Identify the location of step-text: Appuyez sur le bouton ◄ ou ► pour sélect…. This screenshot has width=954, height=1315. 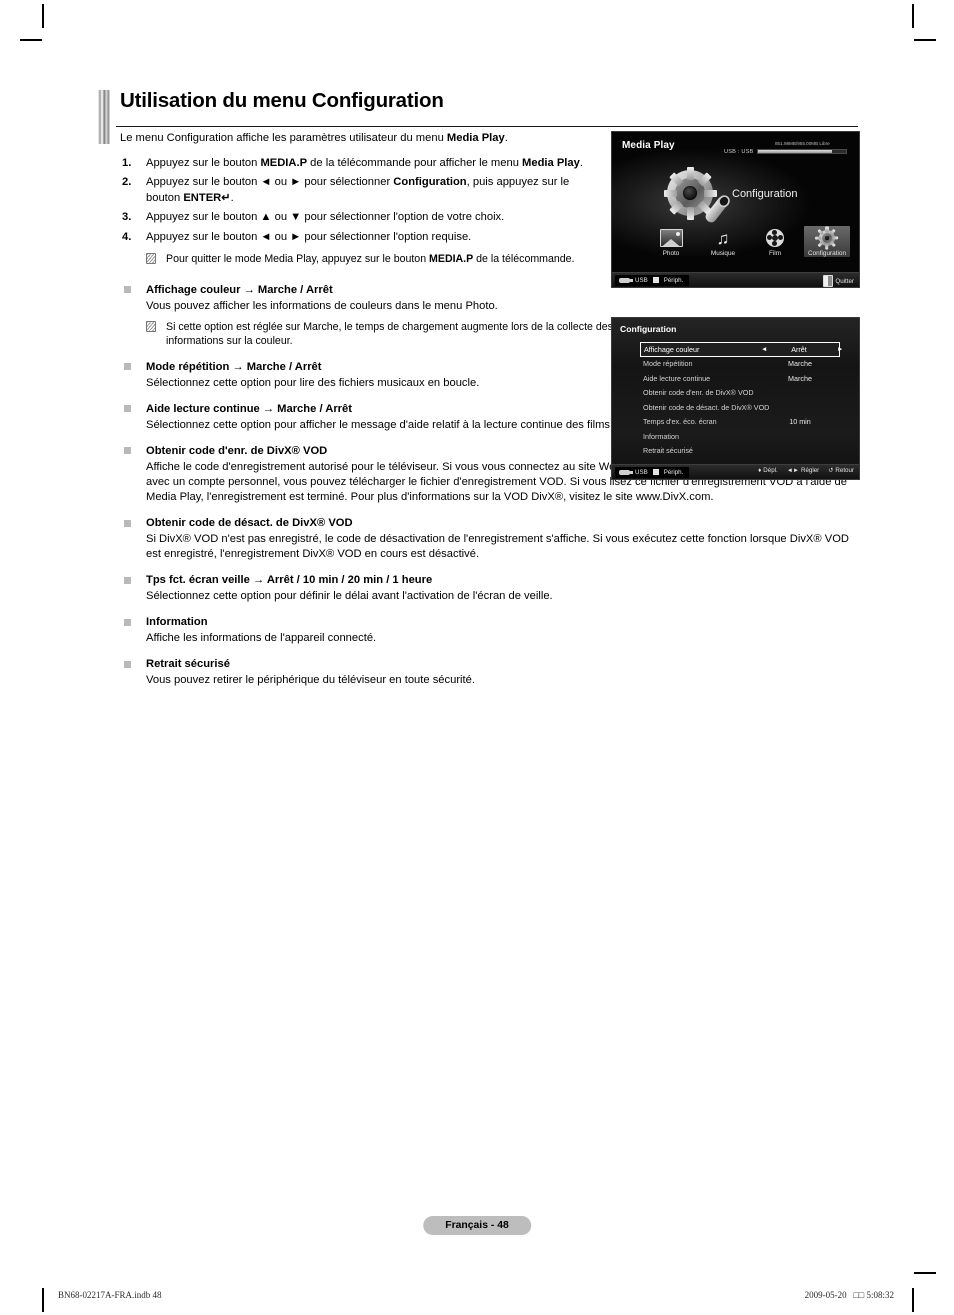
(358, 190).